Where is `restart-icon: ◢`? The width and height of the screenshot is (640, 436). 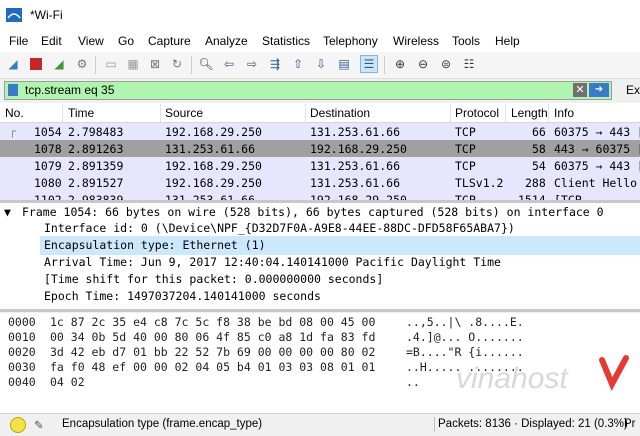 restart-icon: ◢ is located at coordinates (59, 64).